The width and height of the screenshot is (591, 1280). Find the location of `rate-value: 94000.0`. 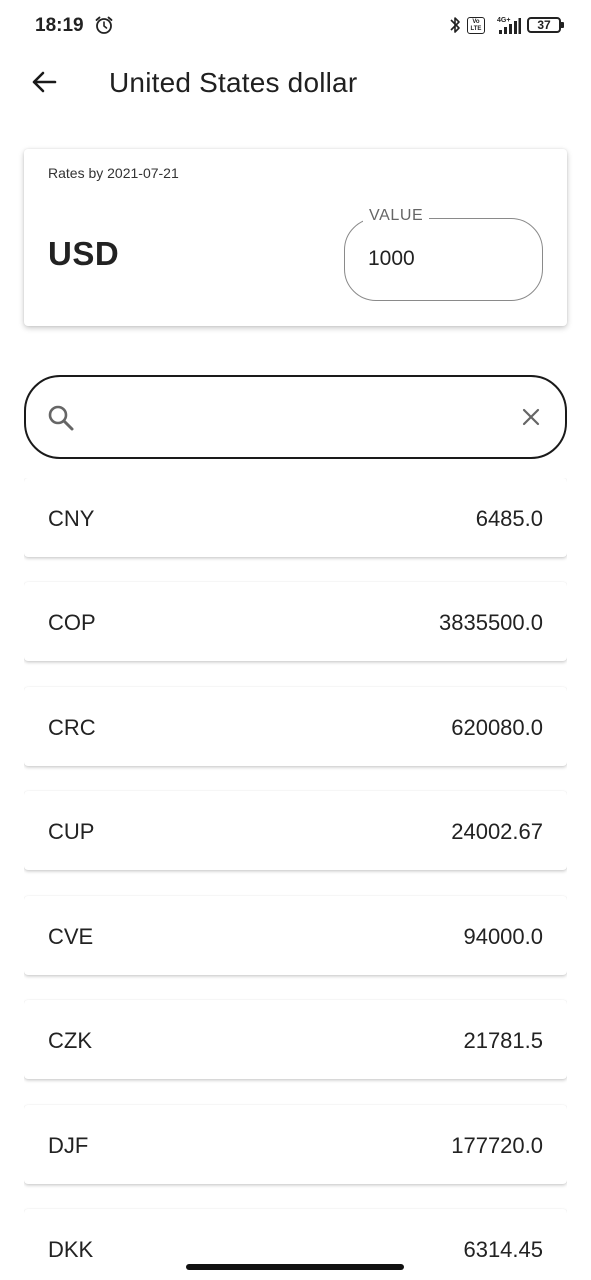

rate-value: 94000.0 is located at coordinates (503, 936).